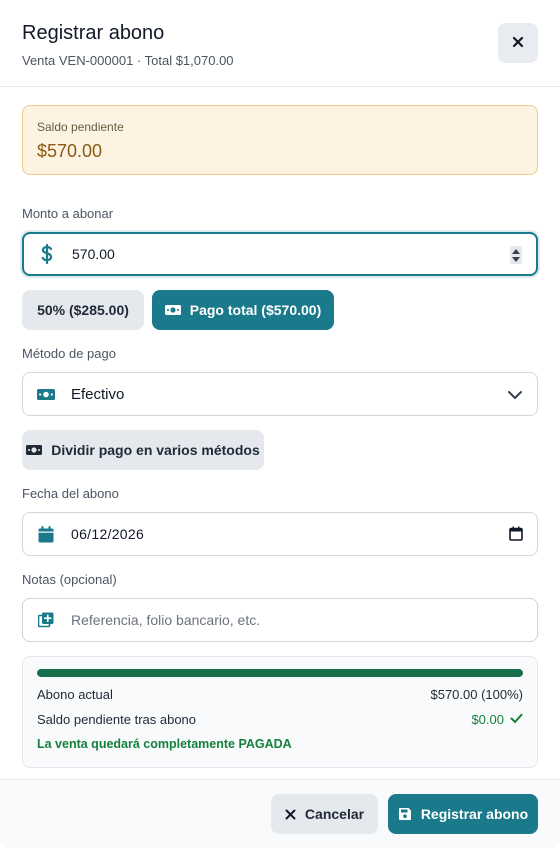  Describe the element at coordinates (280, 140) in the screenshot. I see `pending-balance-box: Saldo pendiente $570.00` at that location.